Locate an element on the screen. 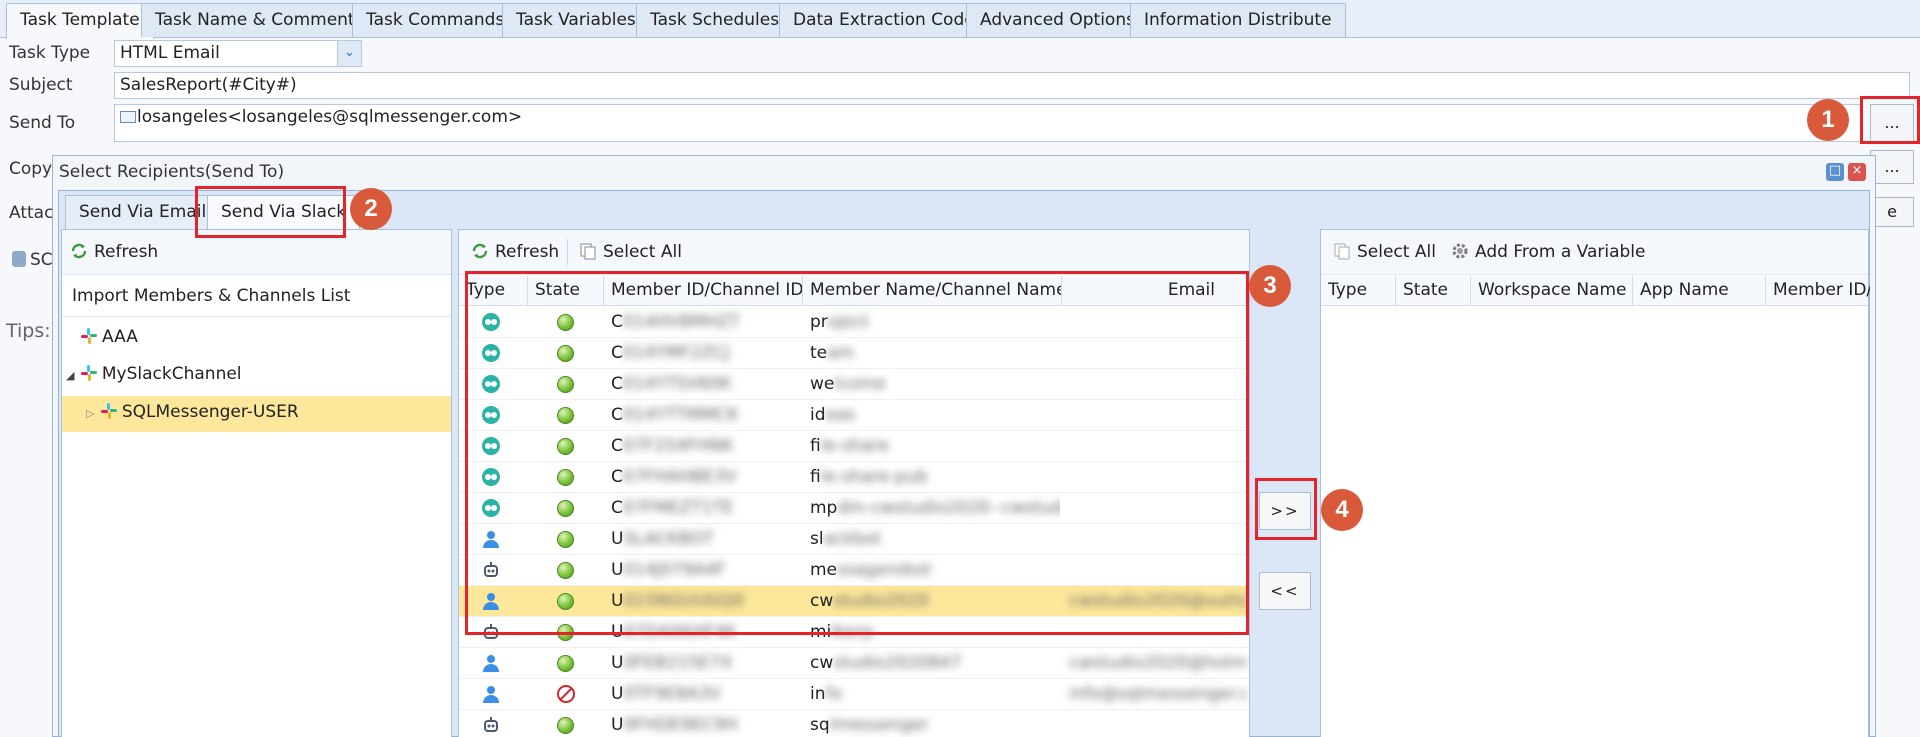 The width and height of the screenshot is (1920, 737). middle-refresh-button: Refresh is located at coordinates (515, 252).